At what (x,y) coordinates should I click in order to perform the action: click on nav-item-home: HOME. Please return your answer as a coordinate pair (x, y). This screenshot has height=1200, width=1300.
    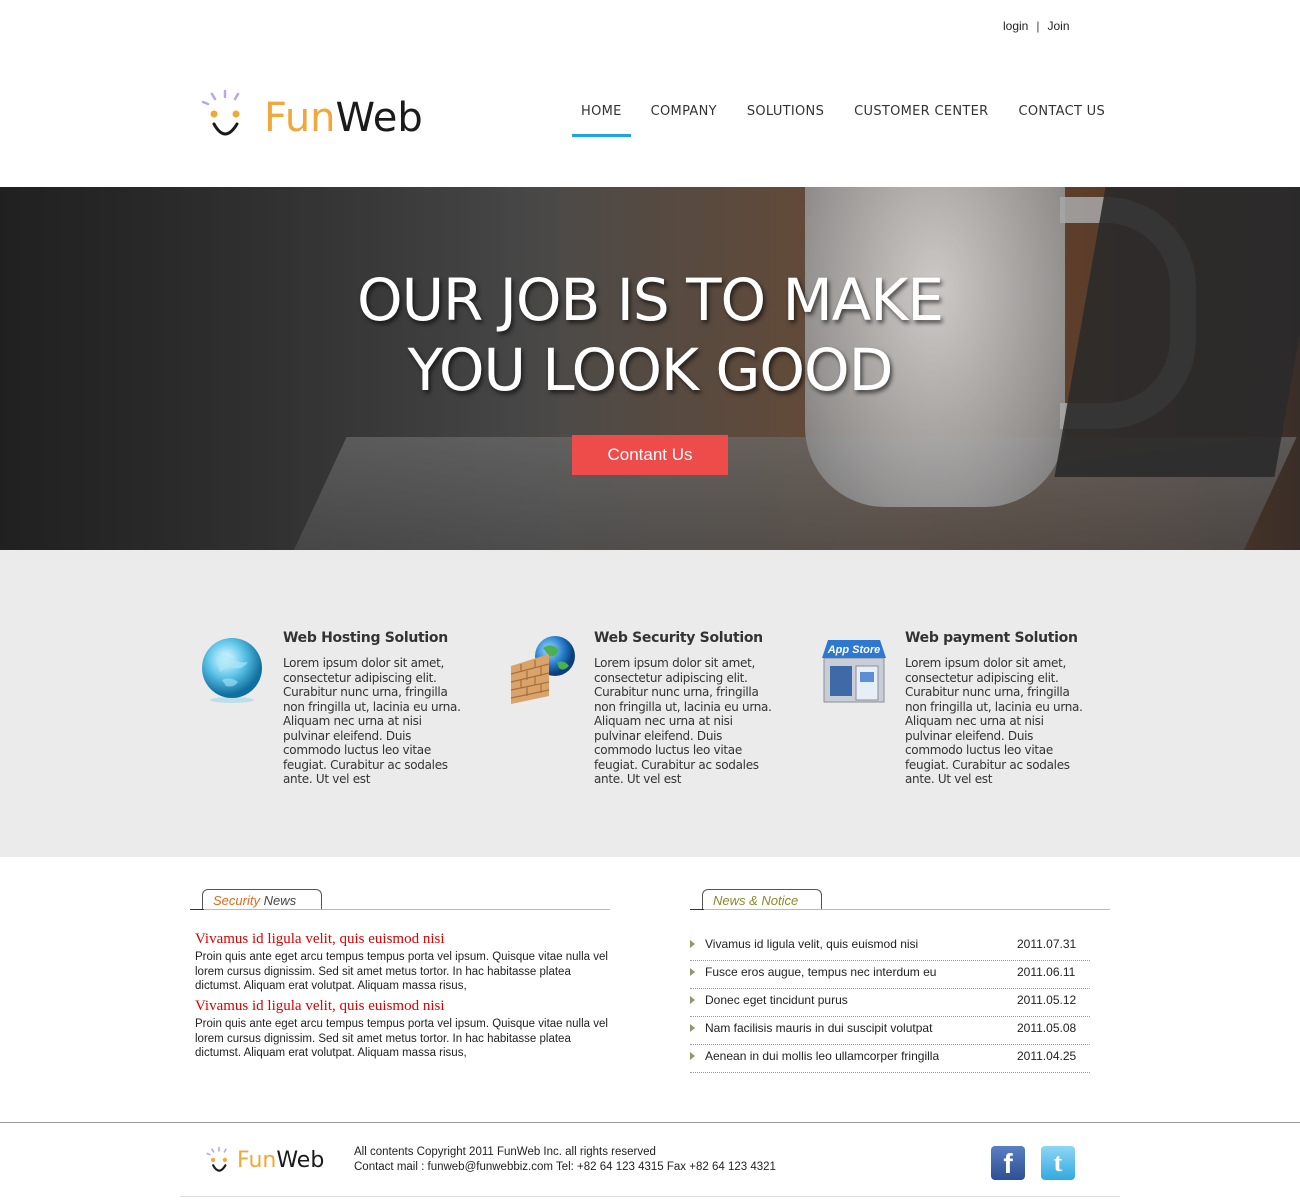
    Looking at the image, I should click on (601, 120).